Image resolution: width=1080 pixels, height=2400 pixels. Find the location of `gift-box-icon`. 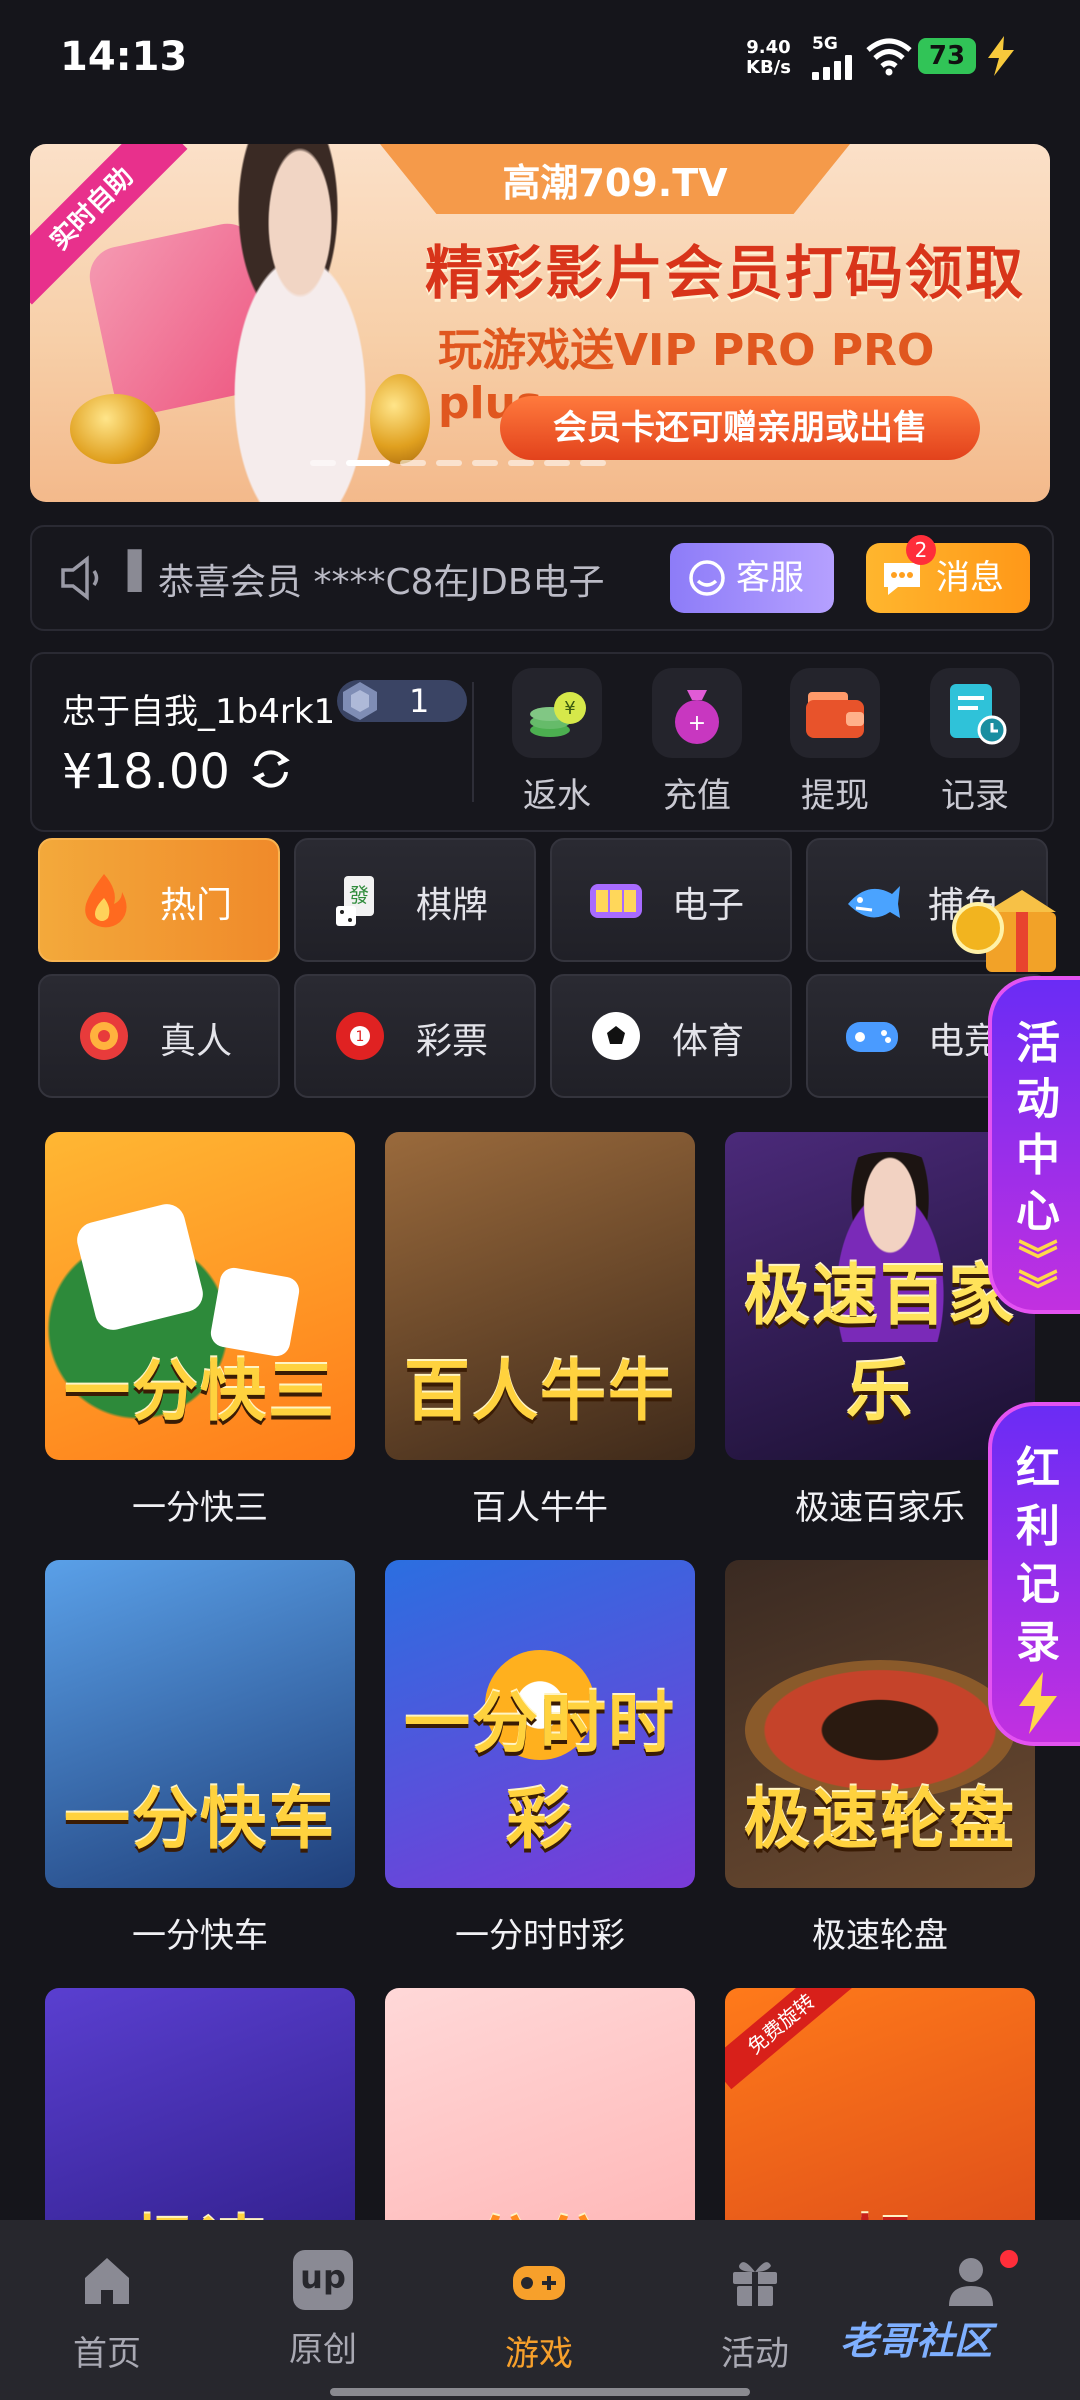

gift-box-icon is located at coordinates (1013, 927).